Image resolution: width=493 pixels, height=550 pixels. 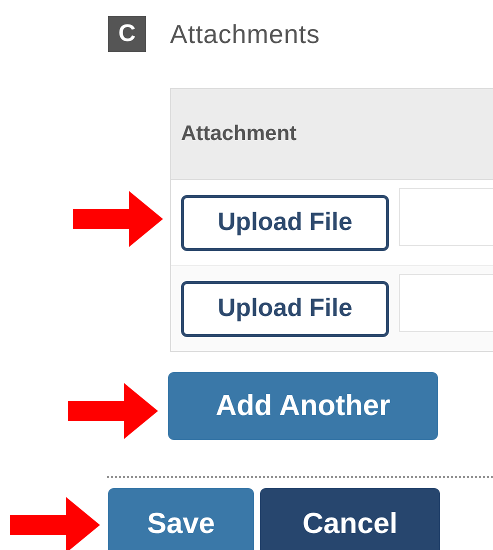 What do you see at coordinates (245, 34) in the screenshot?
I see `section-title: Attachments` at bounding box center [245, 34].